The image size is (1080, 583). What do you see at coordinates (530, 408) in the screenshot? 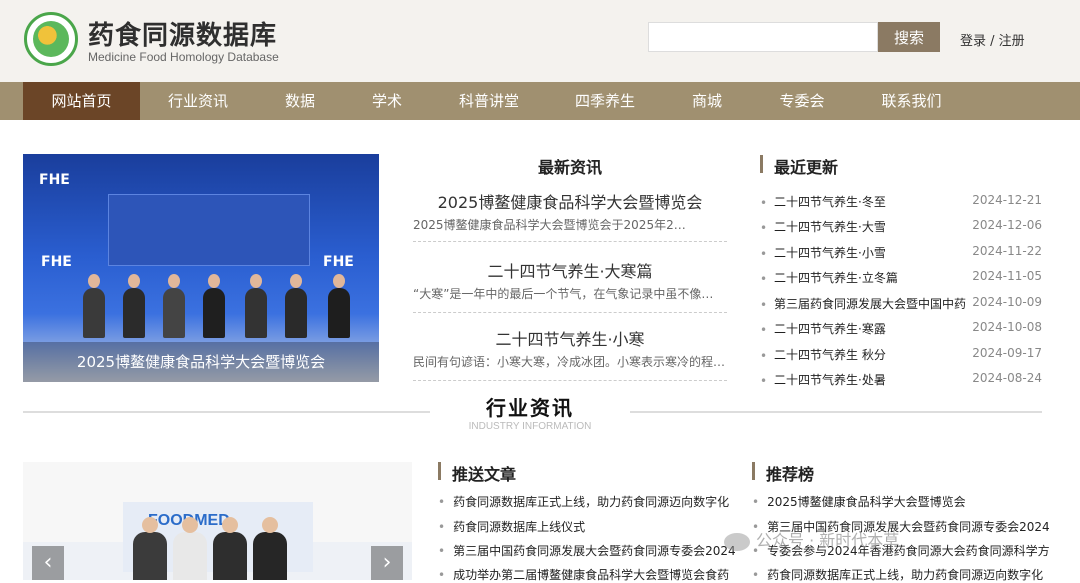
I see `industry-section-title: 行业资讯` at bounding box center [530, 408].